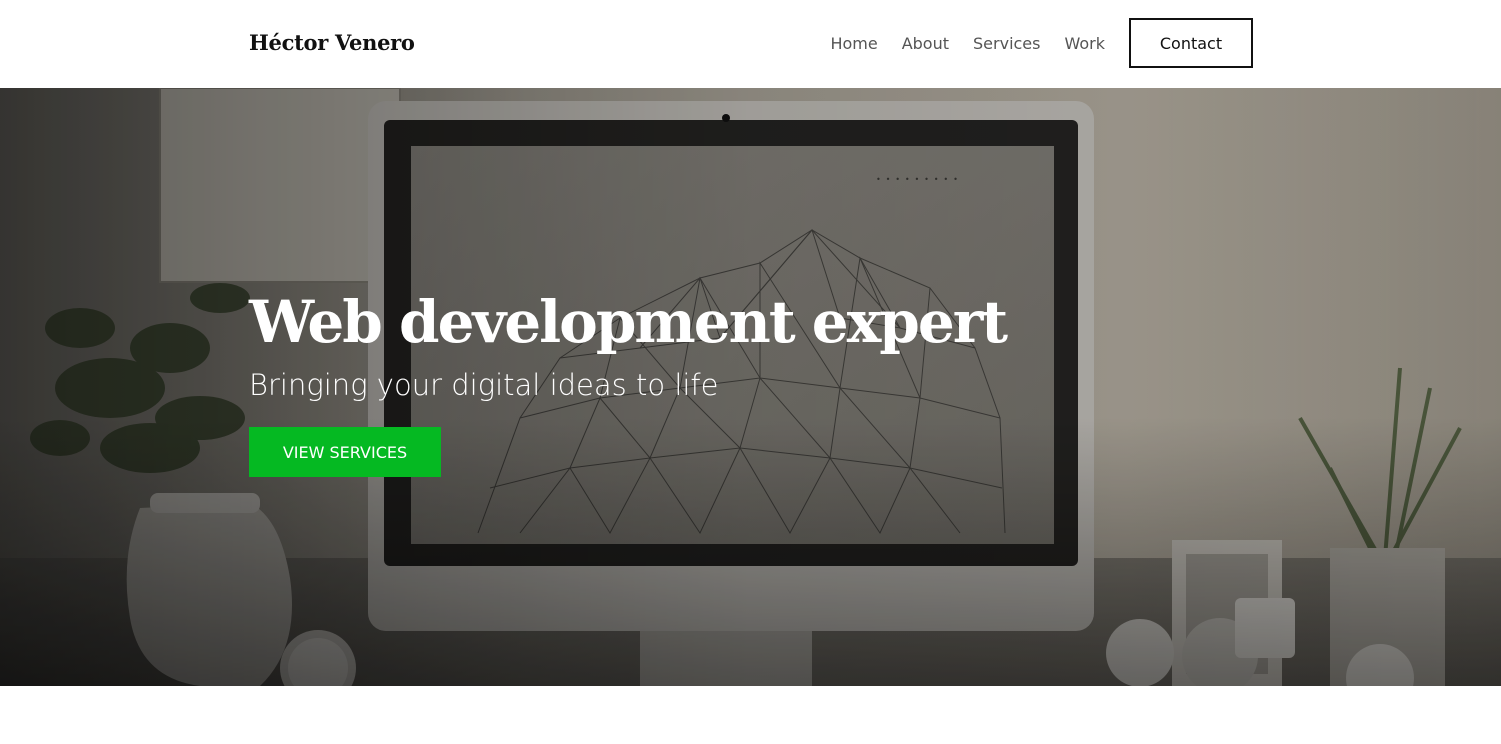 The height and width of the screenshot is (744, 1501). I want to click on nav-about: About, so click(925, 43).